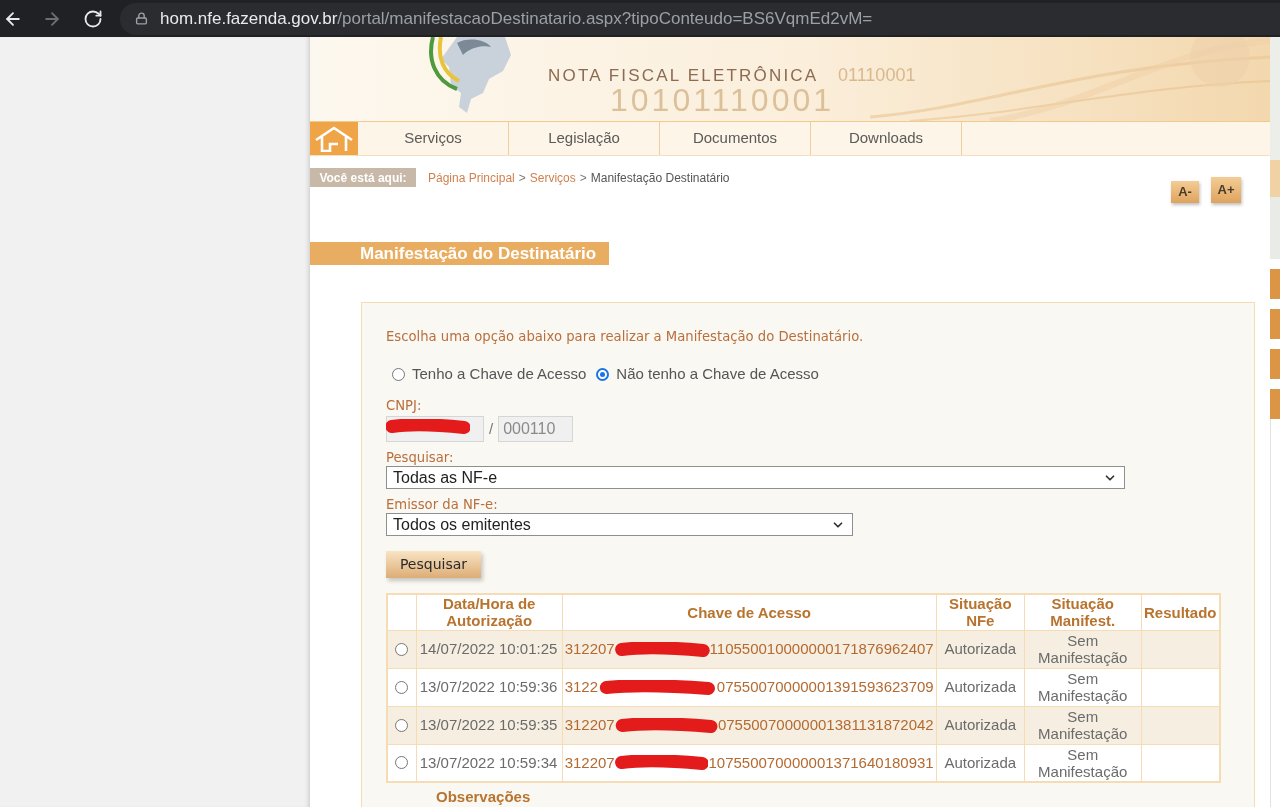 The image size is (1280, 807). I want to click on column-header: Chave de Acesso, so click(749, 612).